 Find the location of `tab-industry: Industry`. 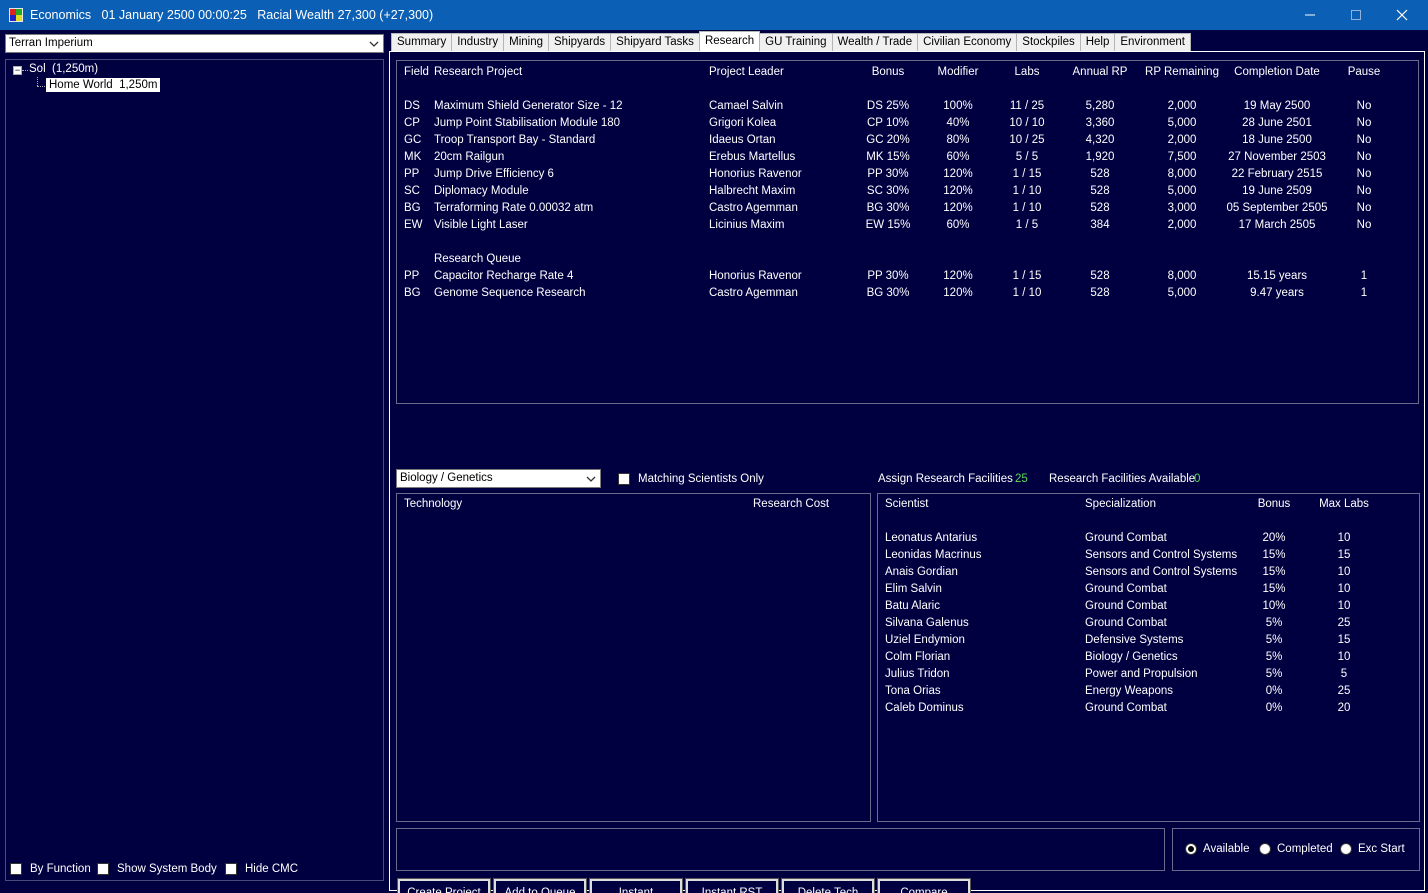

tab-industry: Industry is located at coordinates (478, 42).